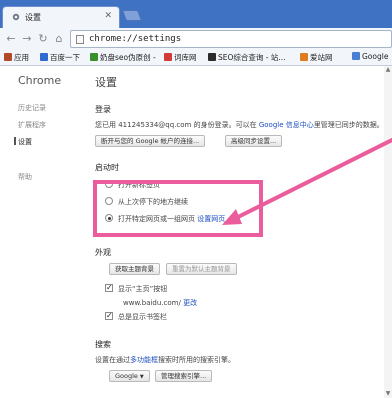 This screenshot has width=392, height=398. Describe the element at coordinates (106, 82) in the screenshot. I see `page-title: 设置` at that location.